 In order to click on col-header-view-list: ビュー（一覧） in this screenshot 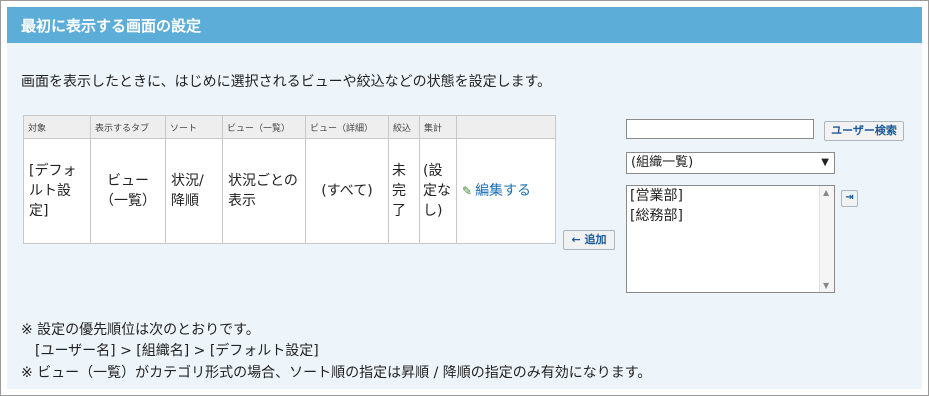, I will do `click(264, 127)`.